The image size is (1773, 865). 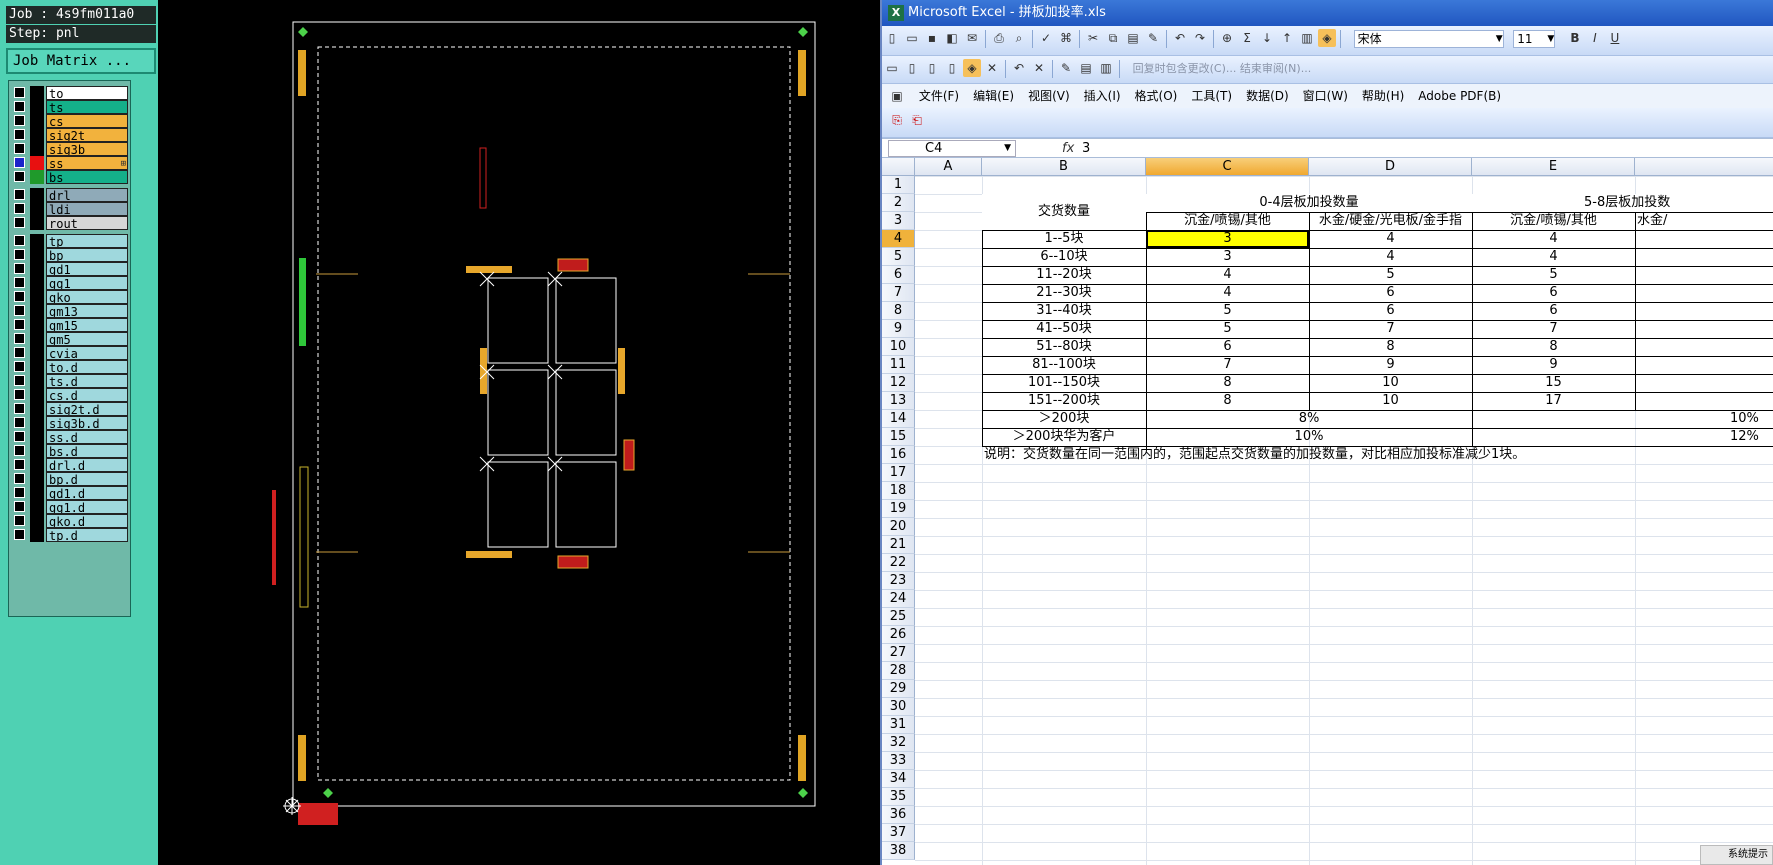 I want to click on row-header: 9, so click(x=898, y=329).